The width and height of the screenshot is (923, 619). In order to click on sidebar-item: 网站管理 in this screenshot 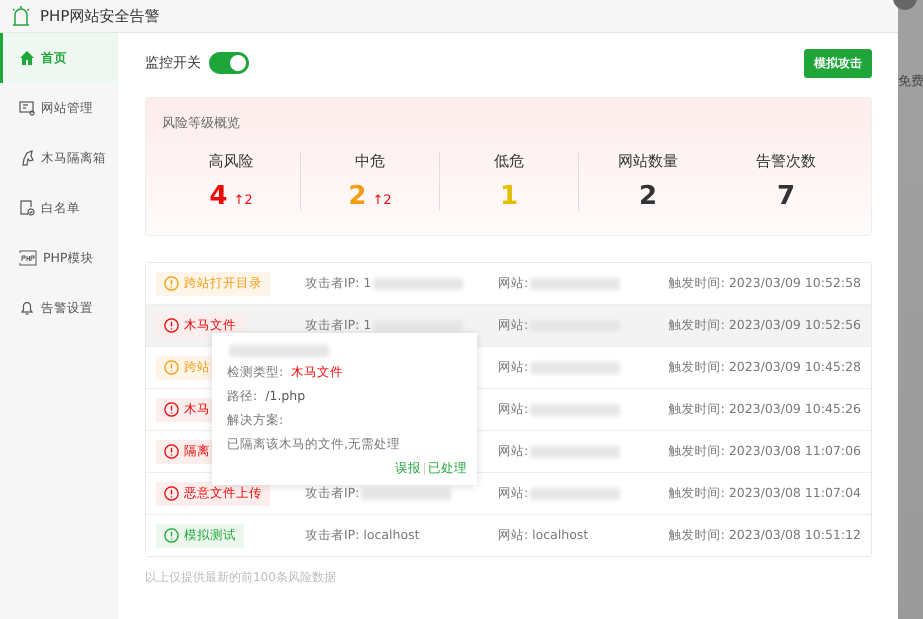, I will do `click(59, 108)`.